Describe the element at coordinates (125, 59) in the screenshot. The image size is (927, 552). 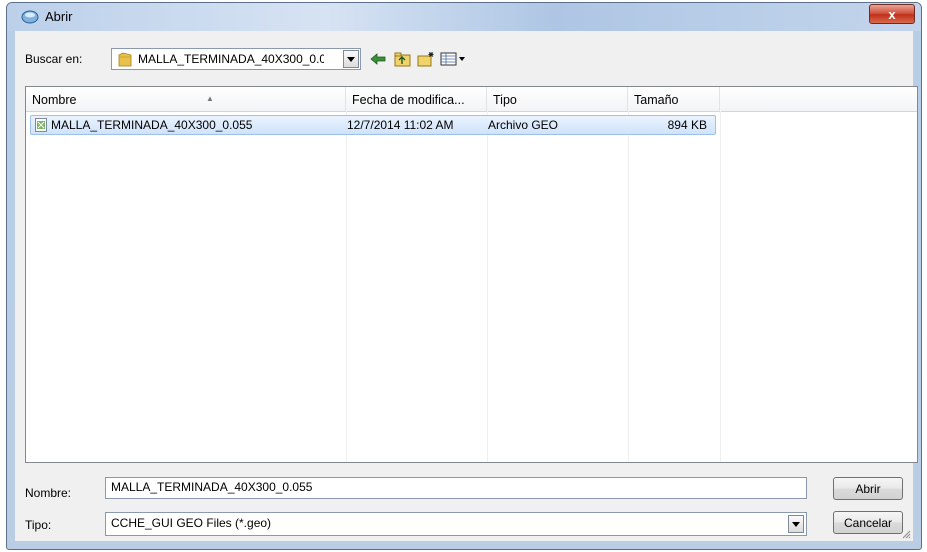
I see `folder-icon` at that location.